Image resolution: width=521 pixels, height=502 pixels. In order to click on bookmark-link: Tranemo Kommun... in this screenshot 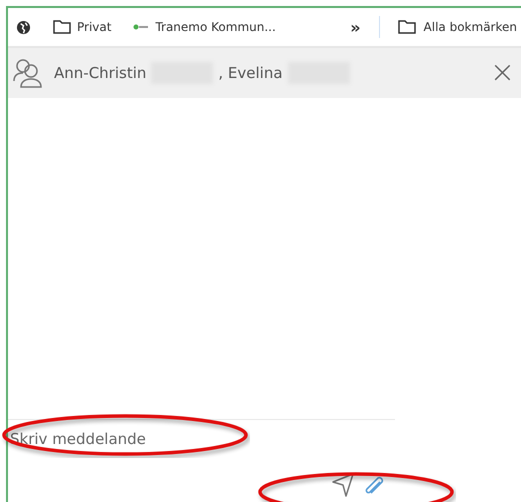, I will do `click(204, 27)`.